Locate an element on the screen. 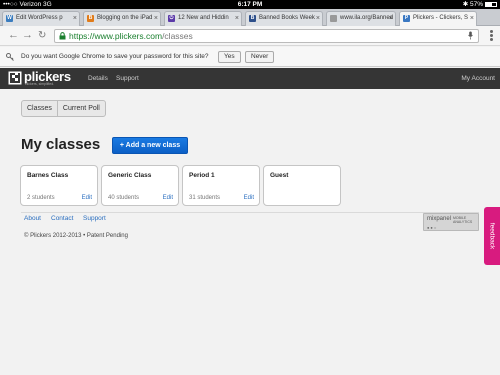  class-card: Period 1 31 students Edit is located at coordinates (221, 185).